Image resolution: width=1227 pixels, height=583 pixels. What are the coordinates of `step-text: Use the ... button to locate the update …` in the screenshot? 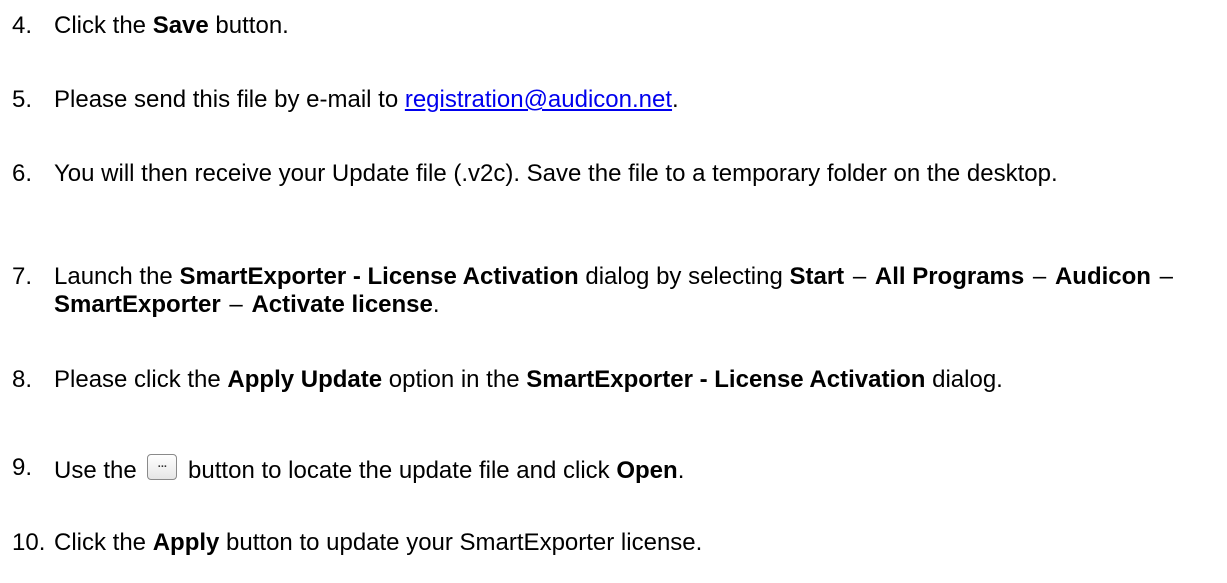 It's located at (638, 469).